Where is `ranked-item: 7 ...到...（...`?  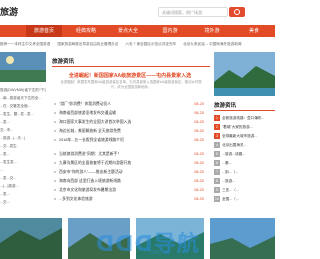 ranked-item: 7 ...到...（... is located at coordinates (244, 172).